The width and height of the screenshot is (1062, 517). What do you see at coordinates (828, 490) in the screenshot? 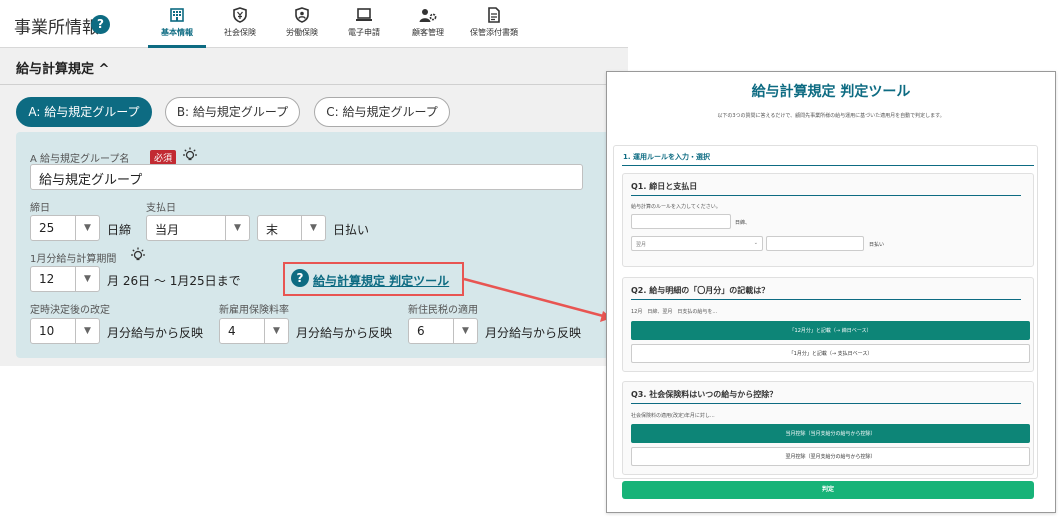
I see `judge-button: 判定` at bounding box center [828, 490].